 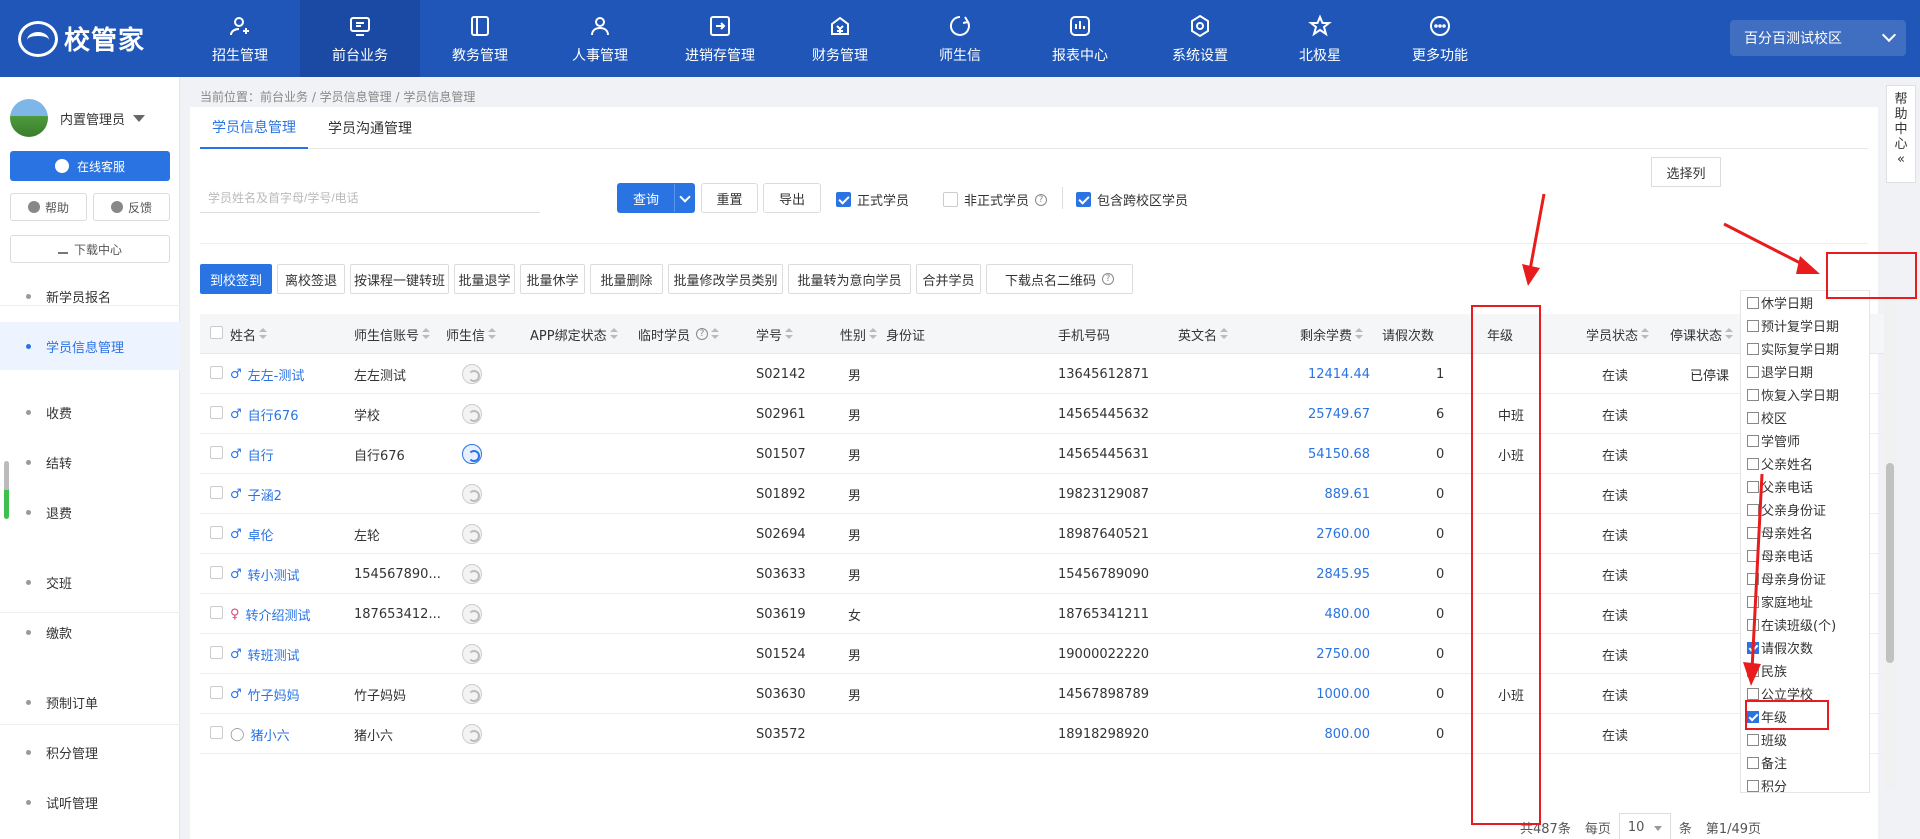 I want to click on sidebar-scrollbar, so click(x=6, y=490).